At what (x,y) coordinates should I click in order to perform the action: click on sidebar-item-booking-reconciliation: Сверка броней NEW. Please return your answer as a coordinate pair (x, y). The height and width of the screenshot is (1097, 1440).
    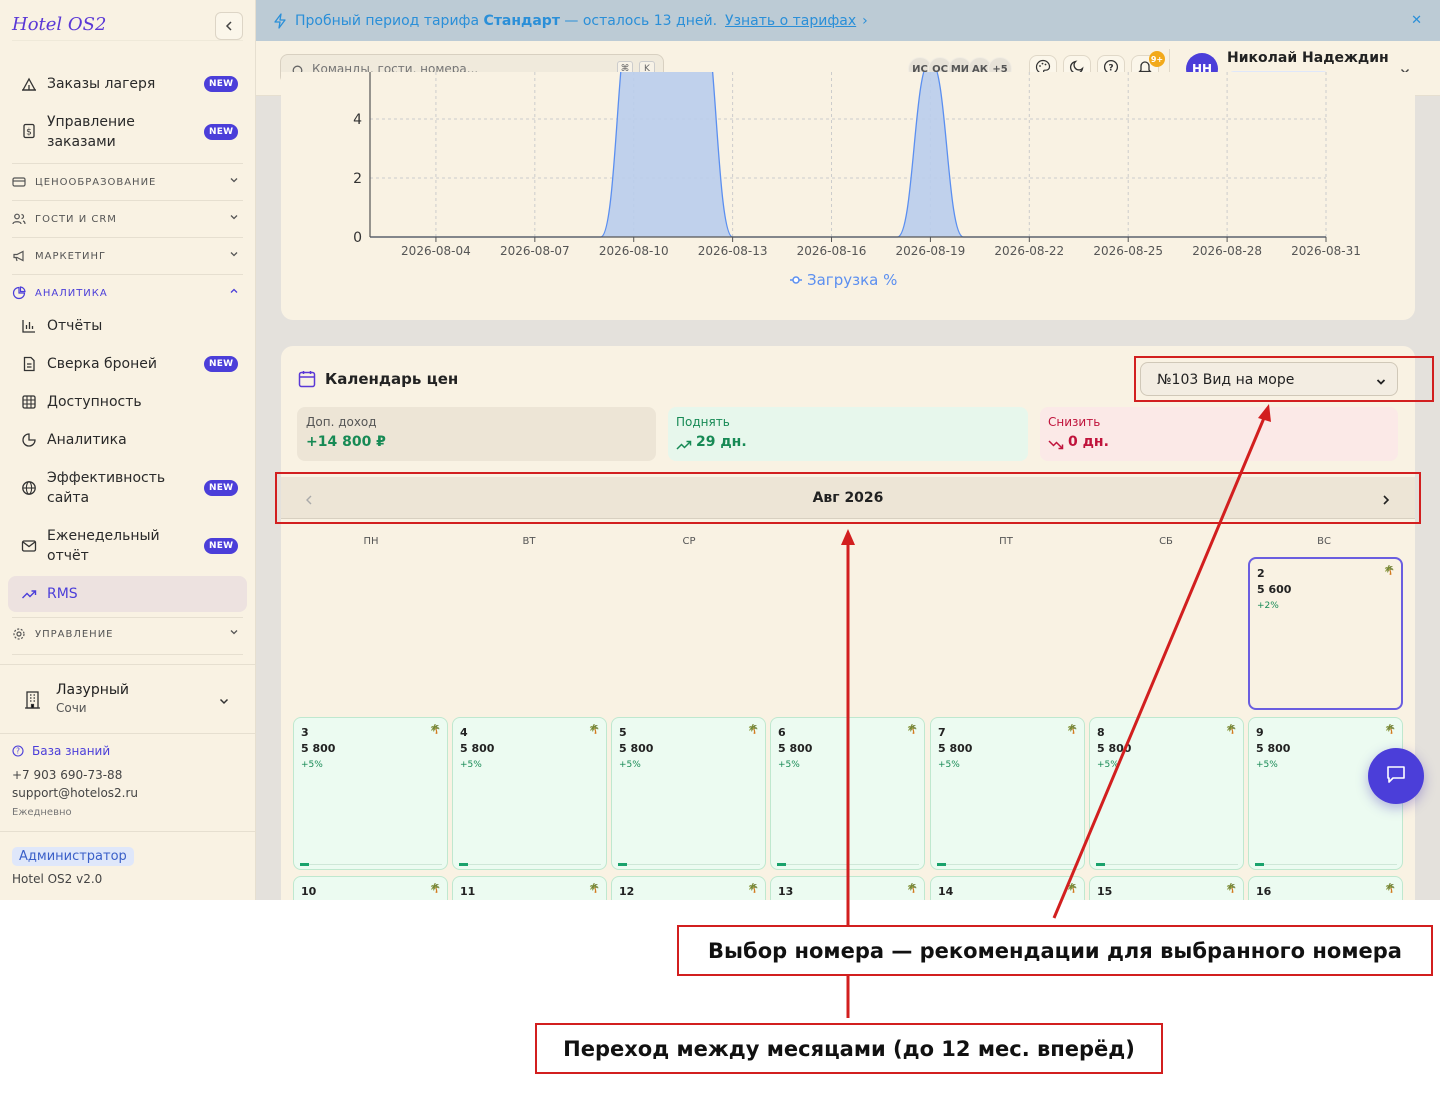
    Looking at the image, I should click on (127, 364).